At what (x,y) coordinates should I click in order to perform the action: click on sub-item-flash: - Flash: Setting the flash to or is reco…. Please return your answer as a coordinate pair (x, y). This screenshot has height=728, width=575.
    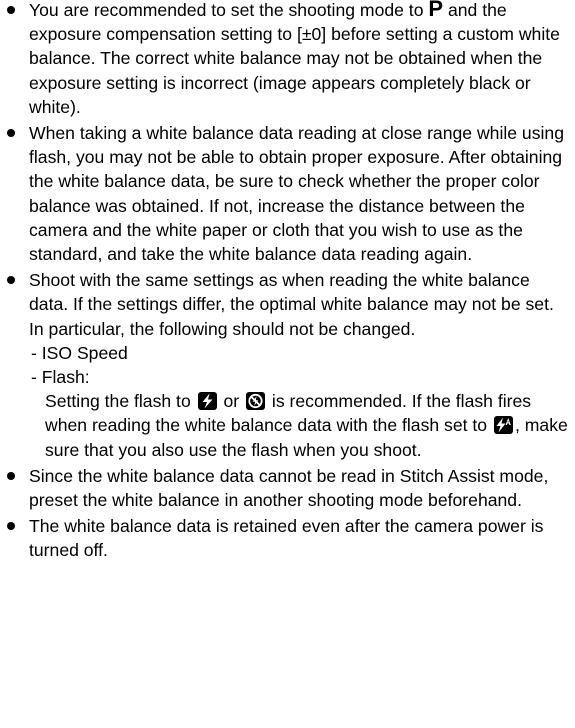
    Looking at the image, I should click on (300, 413).